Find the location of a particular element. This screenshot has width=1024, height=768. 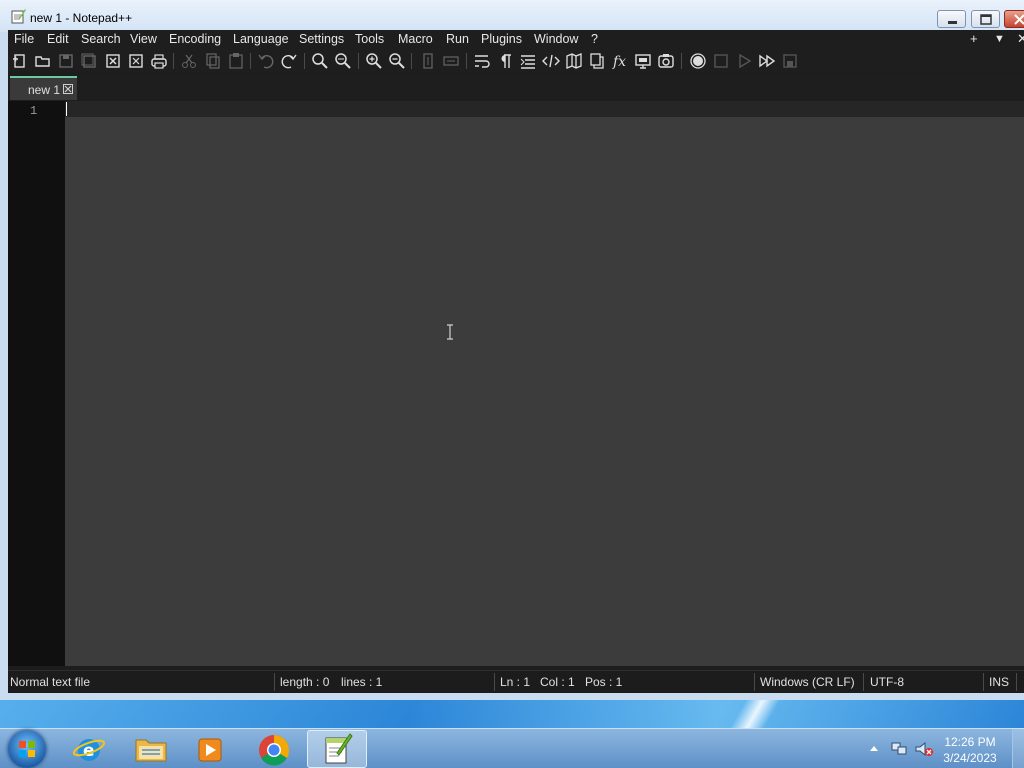

taskbar-notepad-plus-plus is located at coordinates (337, 749).